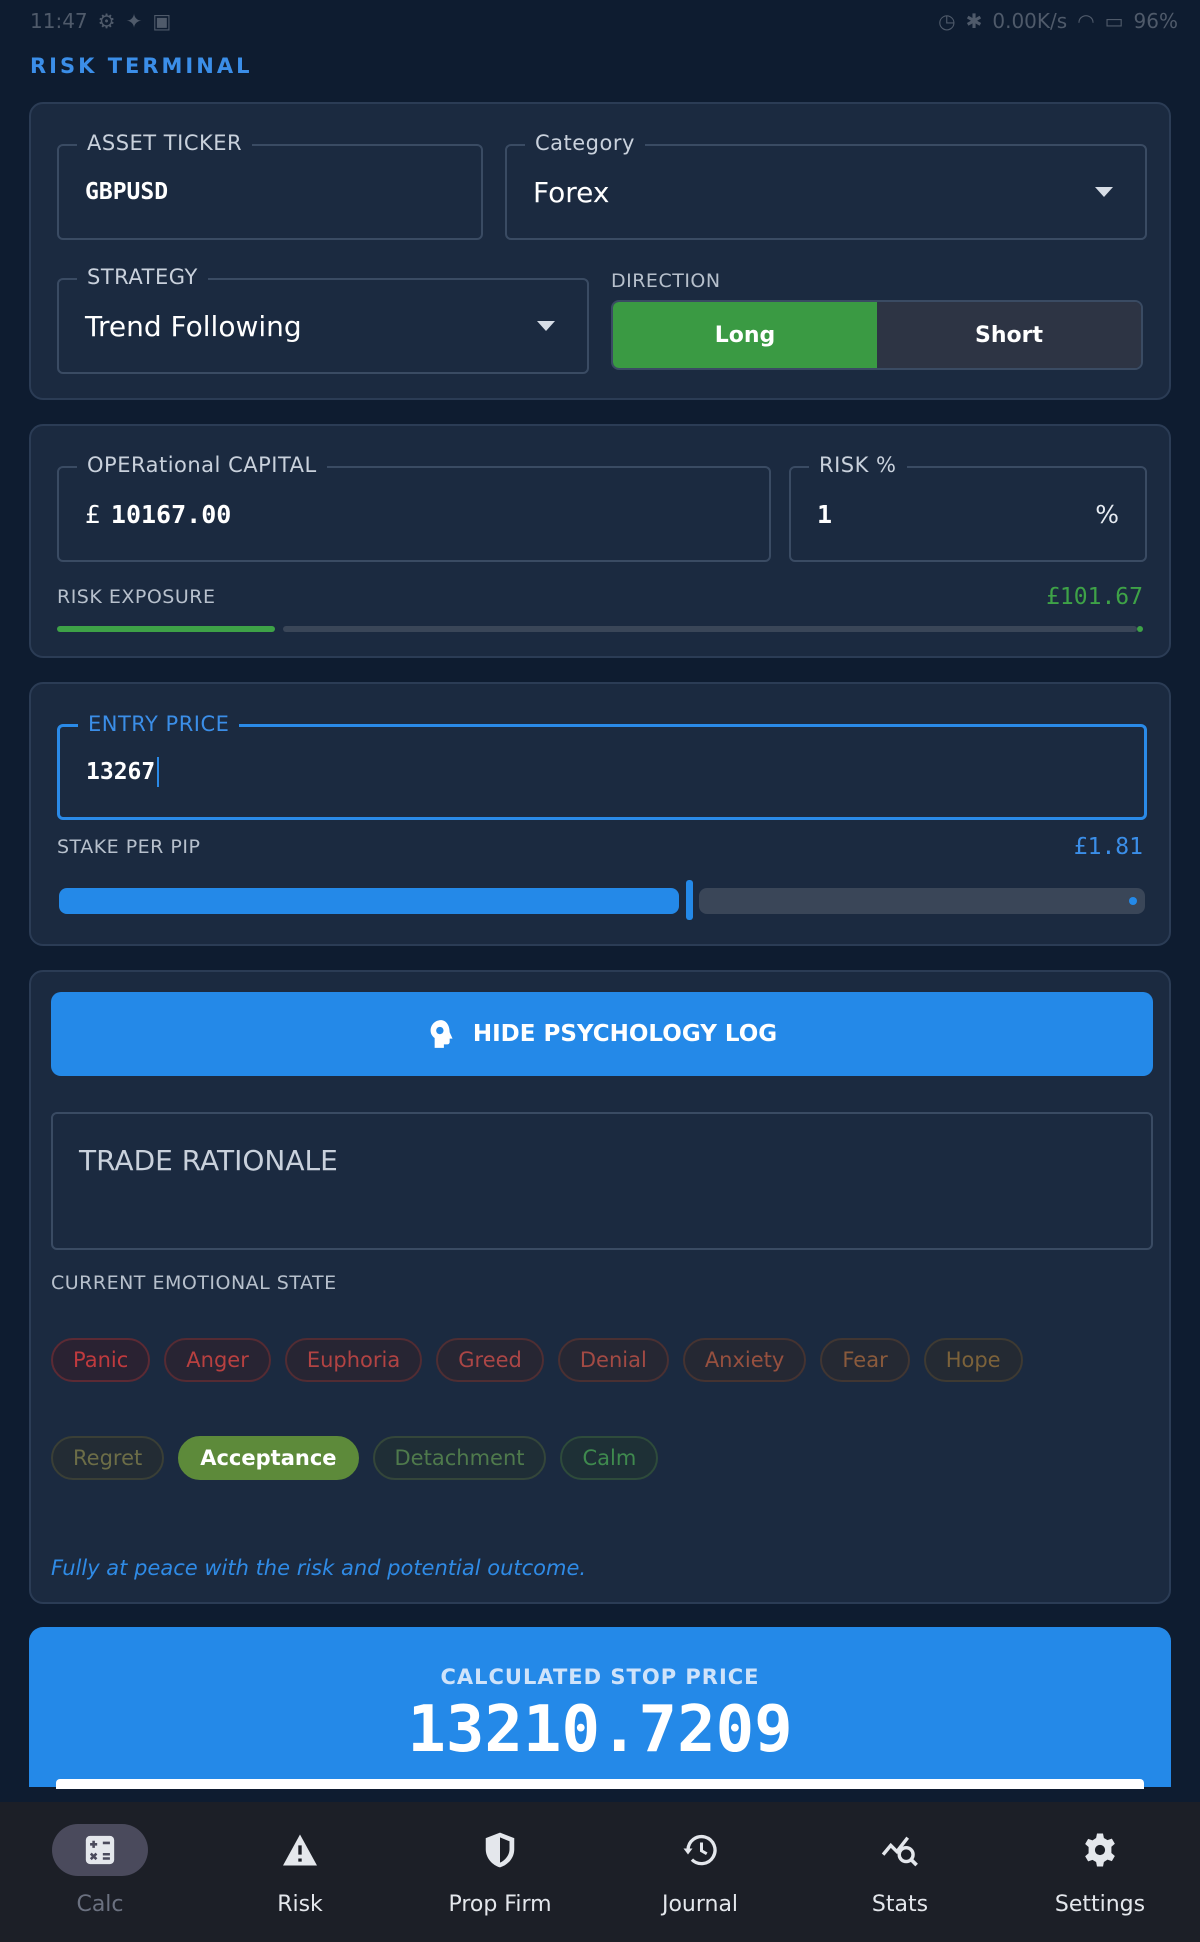  Describe the element at coordinates (609, 1458) in the screenshot. I see `emotion-chip-calm: Calm` at that location.